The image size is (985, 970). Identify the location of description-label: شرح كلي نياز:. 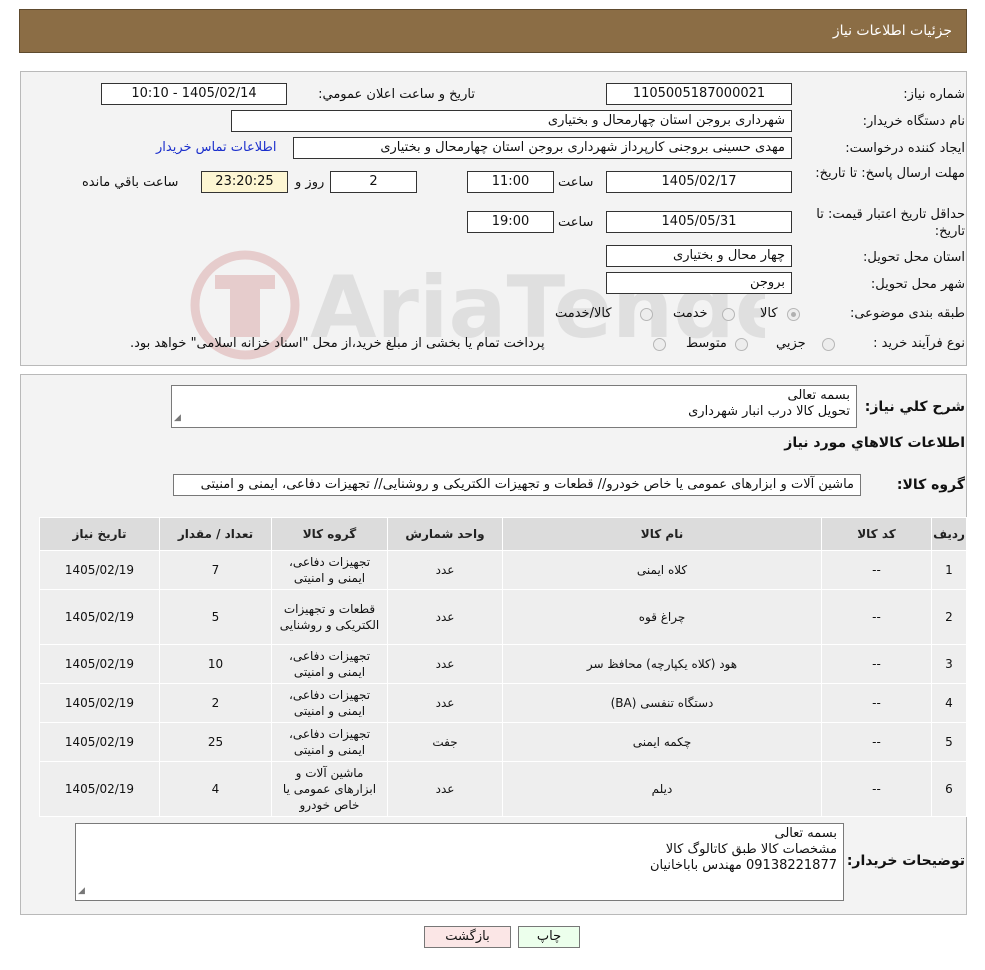
(914, 407).